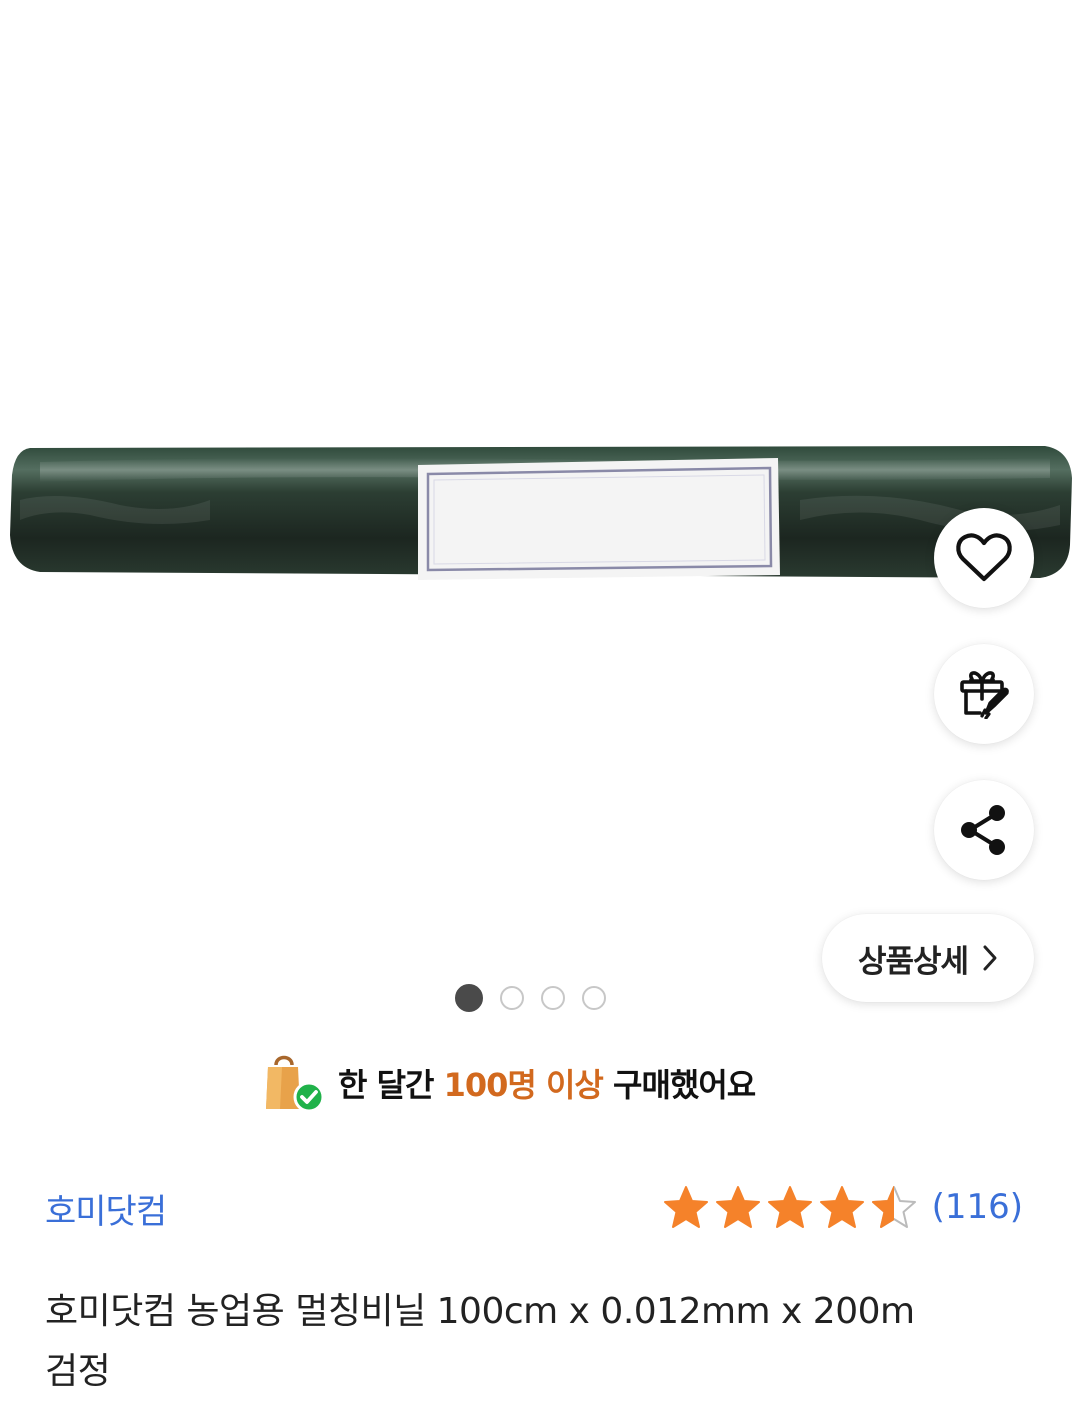 This screenshot has width=1079, height=1416. Describe the element at coordinates (530, 998) in the screenshot. I see `carousel-indicator` at that location.